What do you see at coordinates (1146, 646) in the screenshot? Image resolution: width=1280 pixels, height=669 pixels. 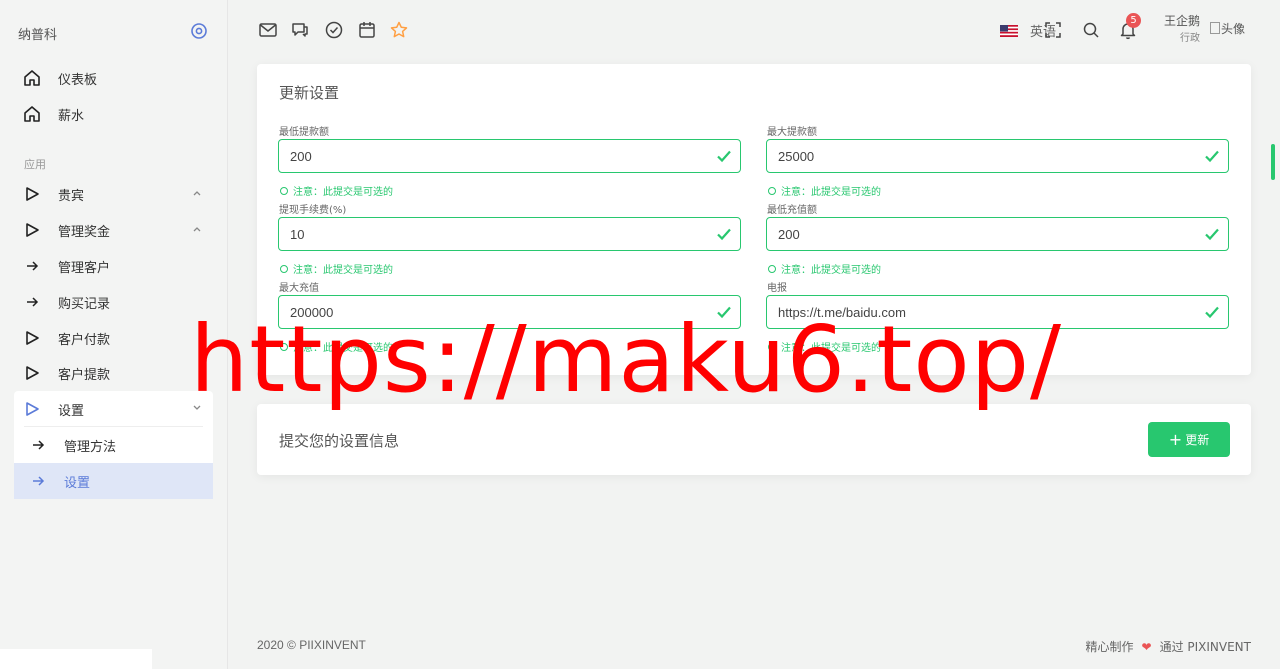 I see `heart-icon: ❤` at bounding box center [1146, 646].